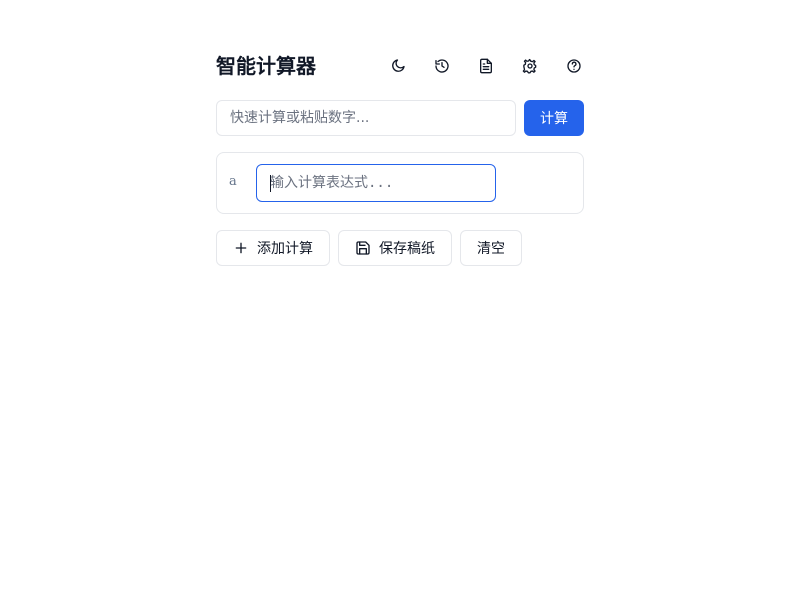 This screenshot has width=800, height=600. I want to click on help-icon, so click(574, 66).